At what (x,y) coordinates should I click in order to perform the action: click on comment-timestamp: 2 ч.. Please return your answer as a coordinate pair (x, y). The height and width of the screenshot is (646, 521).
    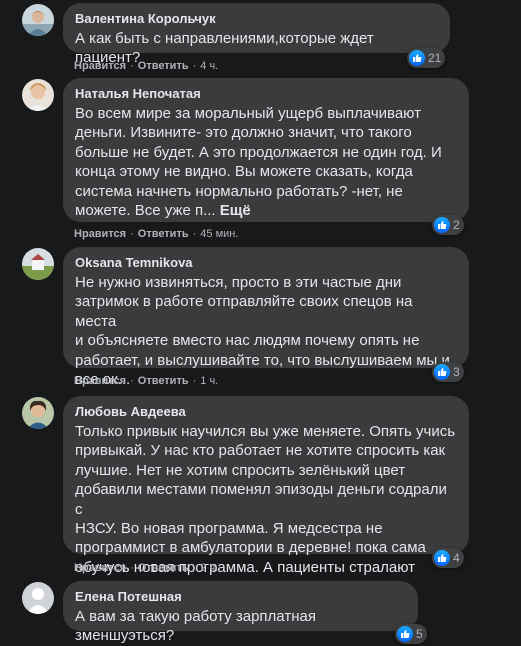
    Looking at the image, I should click on (209, 568).